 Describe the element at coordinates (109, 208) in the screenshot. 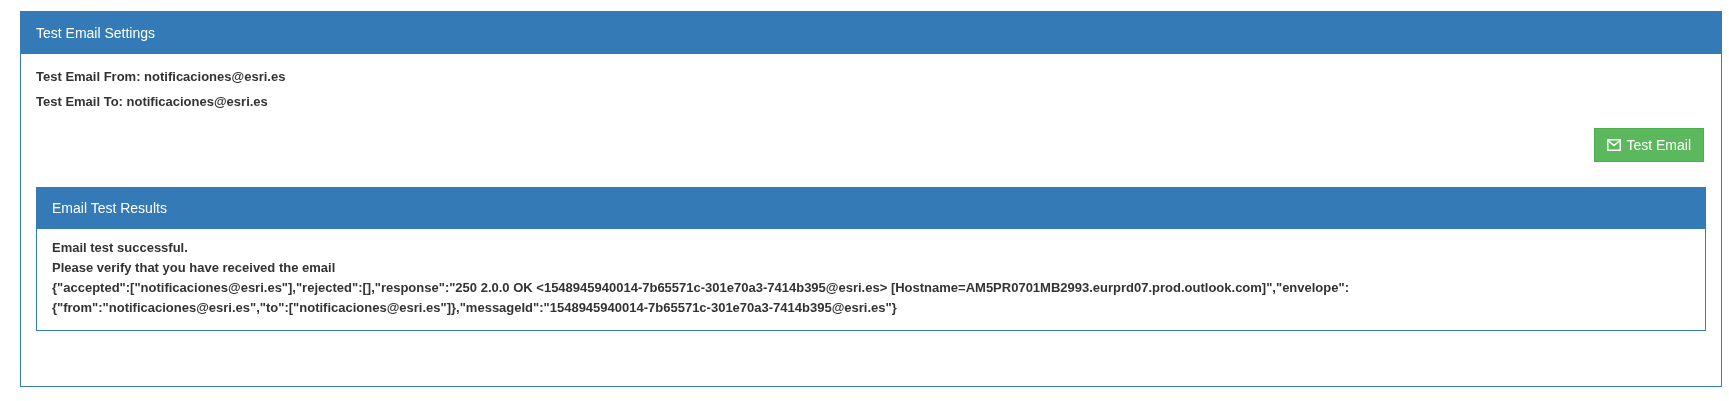

I see `panel-title: Email Test Results` at that location.